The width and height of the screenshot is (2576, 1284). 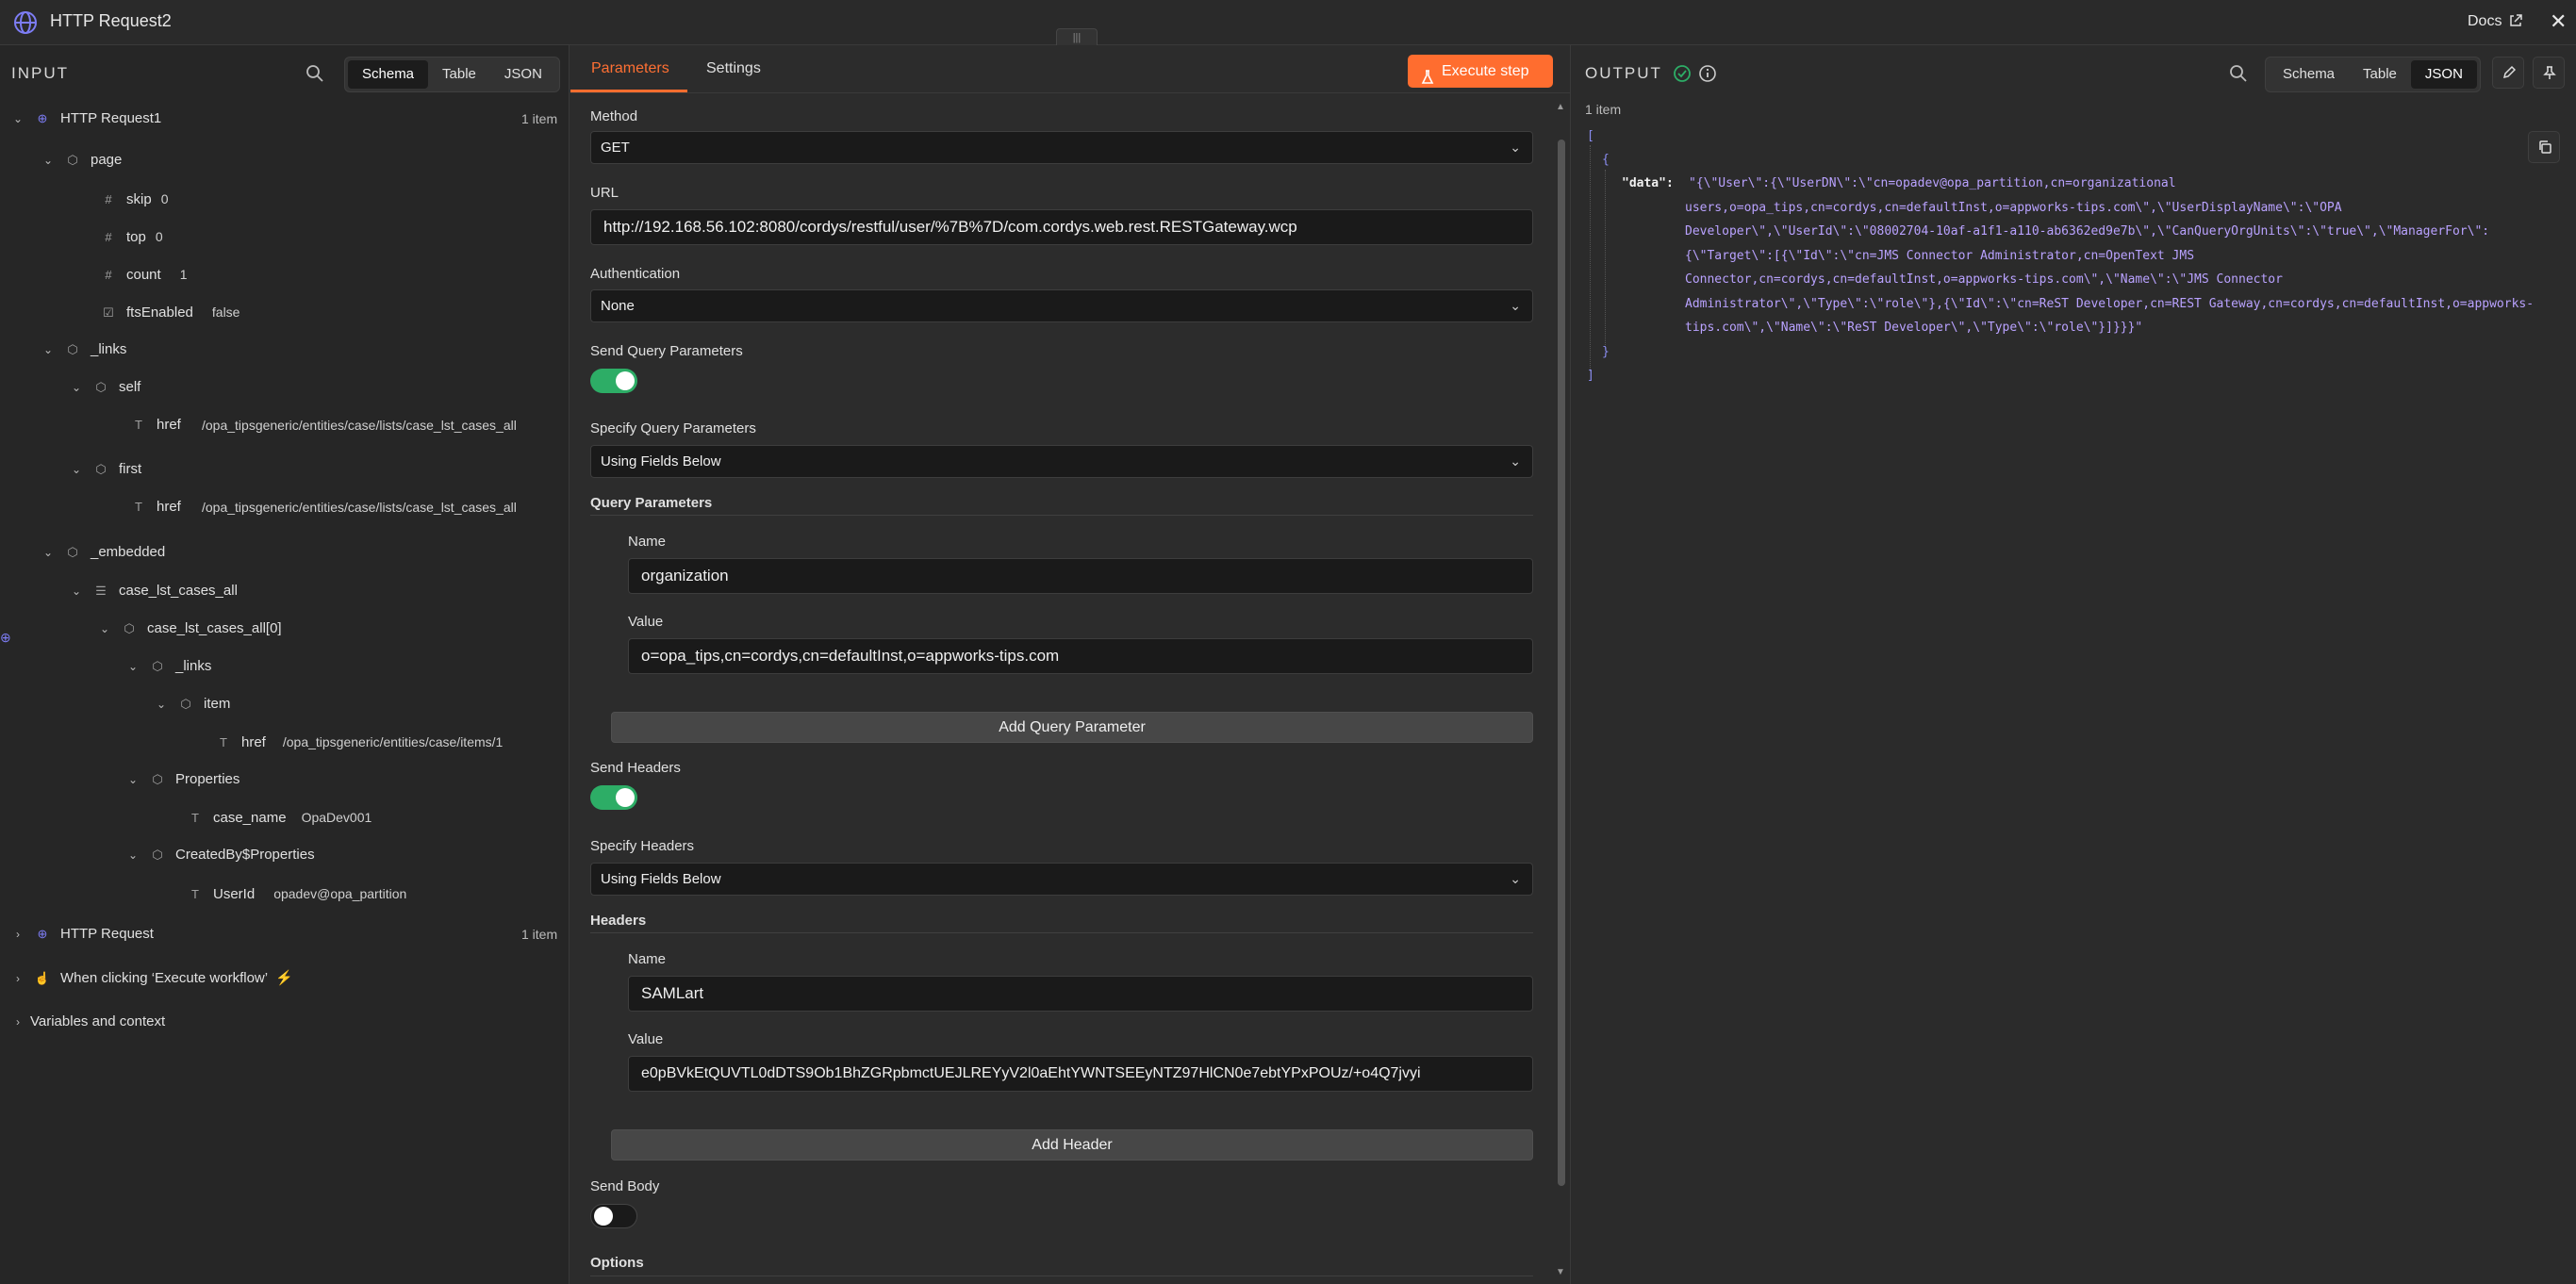 What do you see at coordinates (2443, 75) in the screenshot?
I see `output-view-json: JSON` at bounding box center [2443, 75].